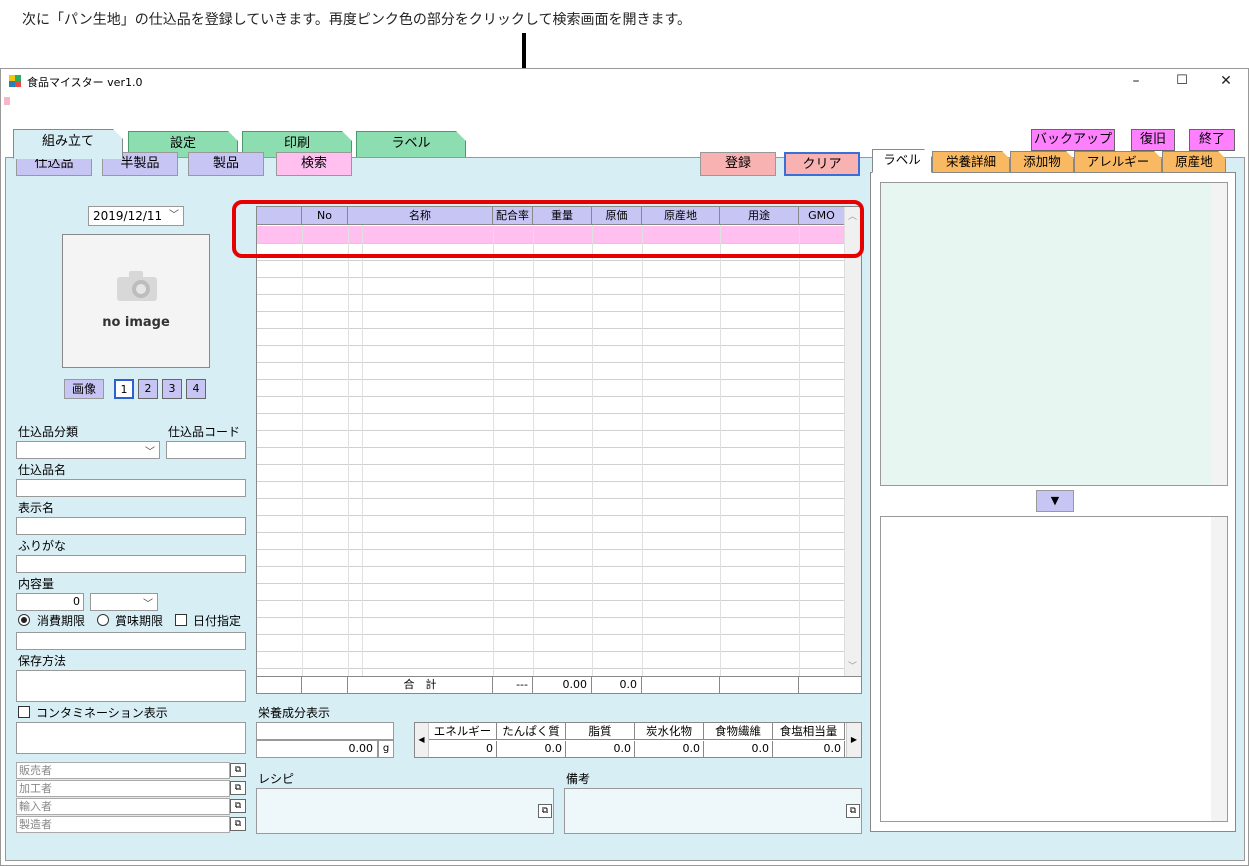 The image size is (1249, 866). Describe the element at coordinates (1042, 162) in the screenshot. I see `right-tab-additives: 添加物` at that location.